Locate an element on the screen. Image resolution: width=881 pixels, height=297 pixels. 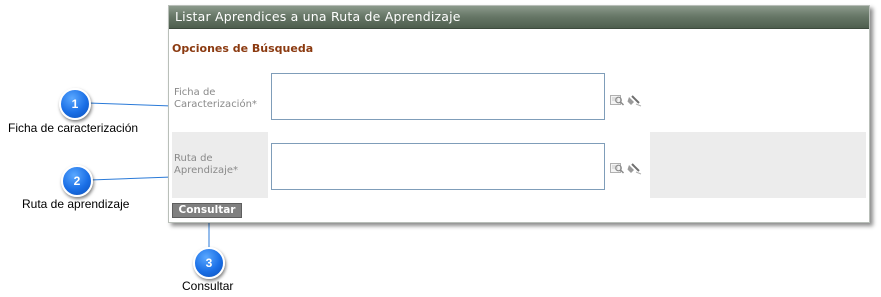
callout-label-2: Ruta de aprendizaje is located at coordinates (76, 204).